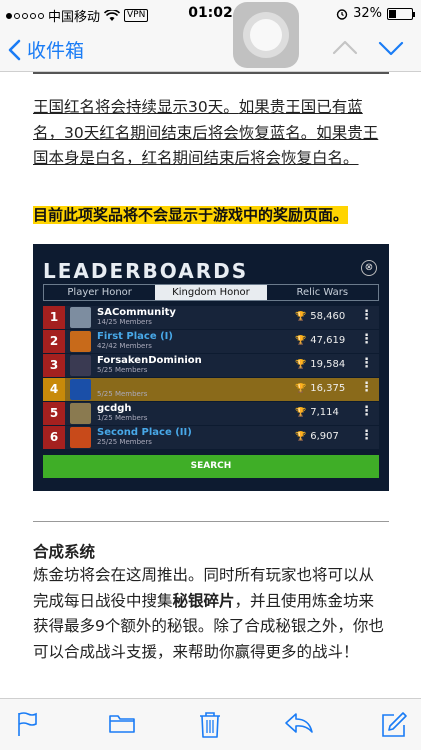  Describe the element at coordinates (54, 365) in the screenshot. I see `rank-number: 3` at that location.